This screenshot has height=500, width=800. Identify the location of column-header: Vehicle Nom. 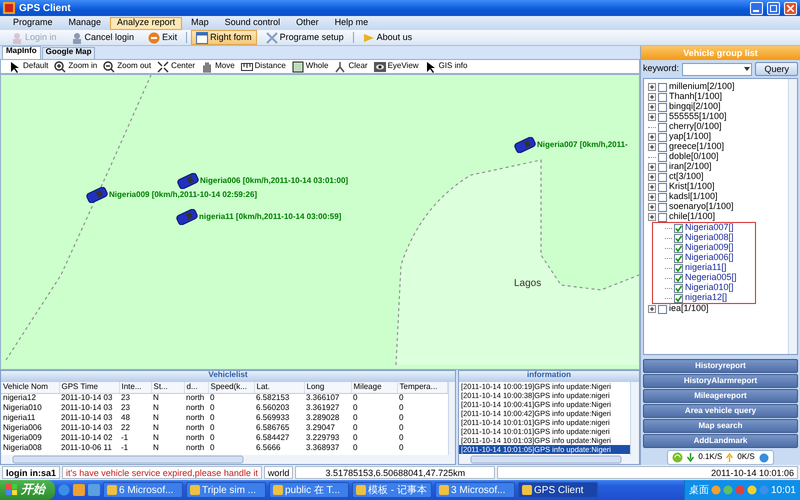
(30, 387).